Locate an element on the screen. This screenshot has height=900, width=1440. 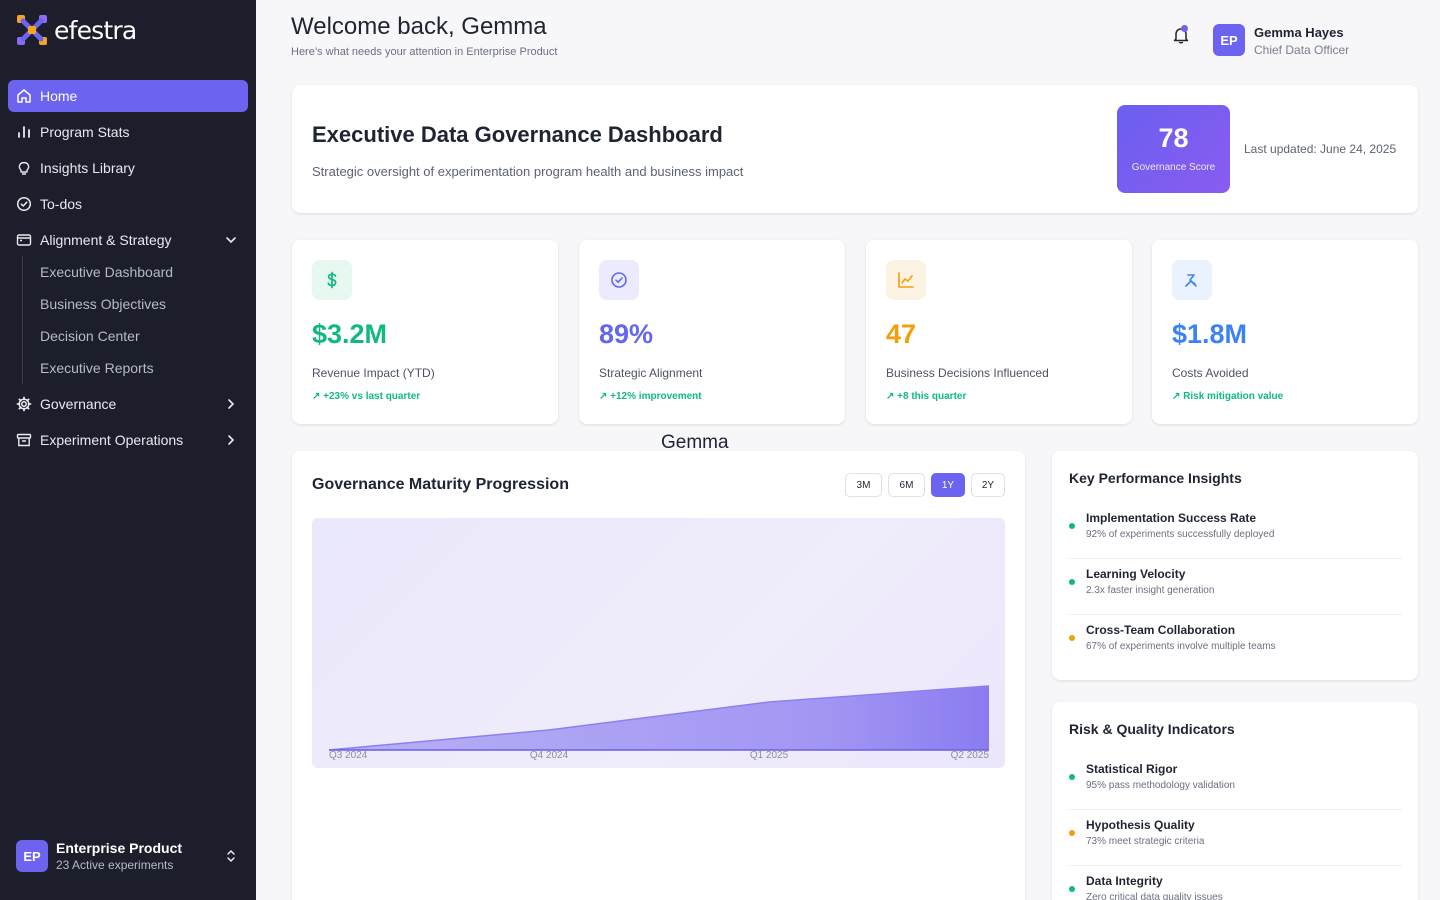
list-item-desc: 92% of experiments successfully deployed is located at coordinates (1180, 534).